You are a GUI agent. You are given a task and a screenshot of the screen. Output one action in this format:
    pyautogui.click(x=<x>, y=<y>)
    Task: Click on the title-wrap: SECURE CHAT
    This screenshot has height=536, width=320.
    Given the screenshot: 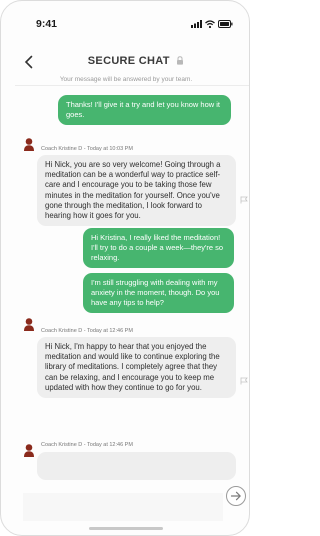 What is the action you would take?
    pyautogui.click(x=136, y=60)
    